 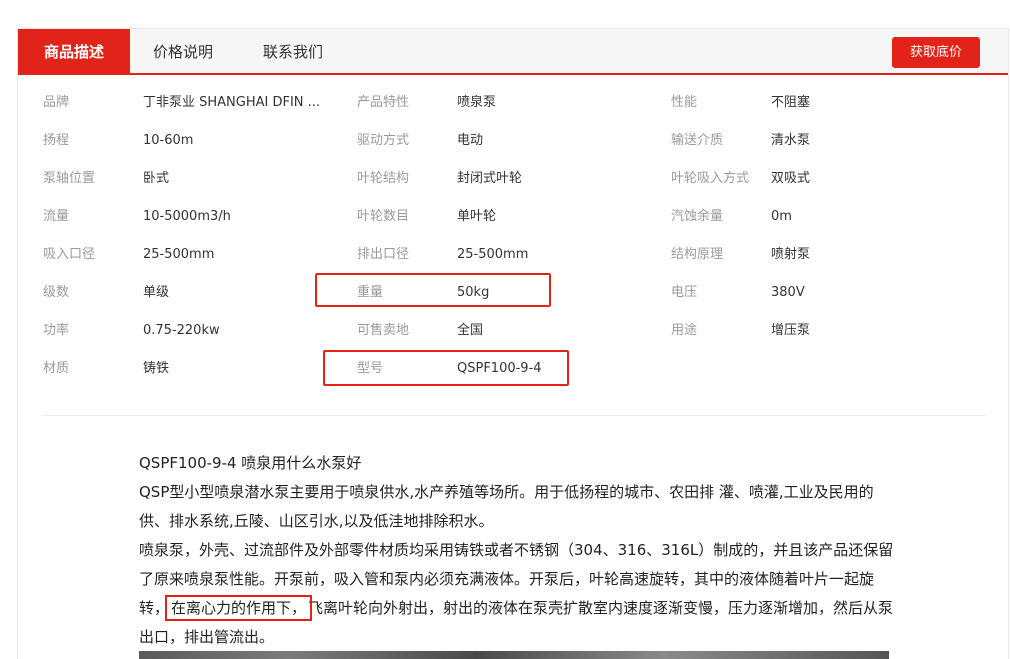 I want to click on spec-value: 增压泵, so click(x=791, y=330).